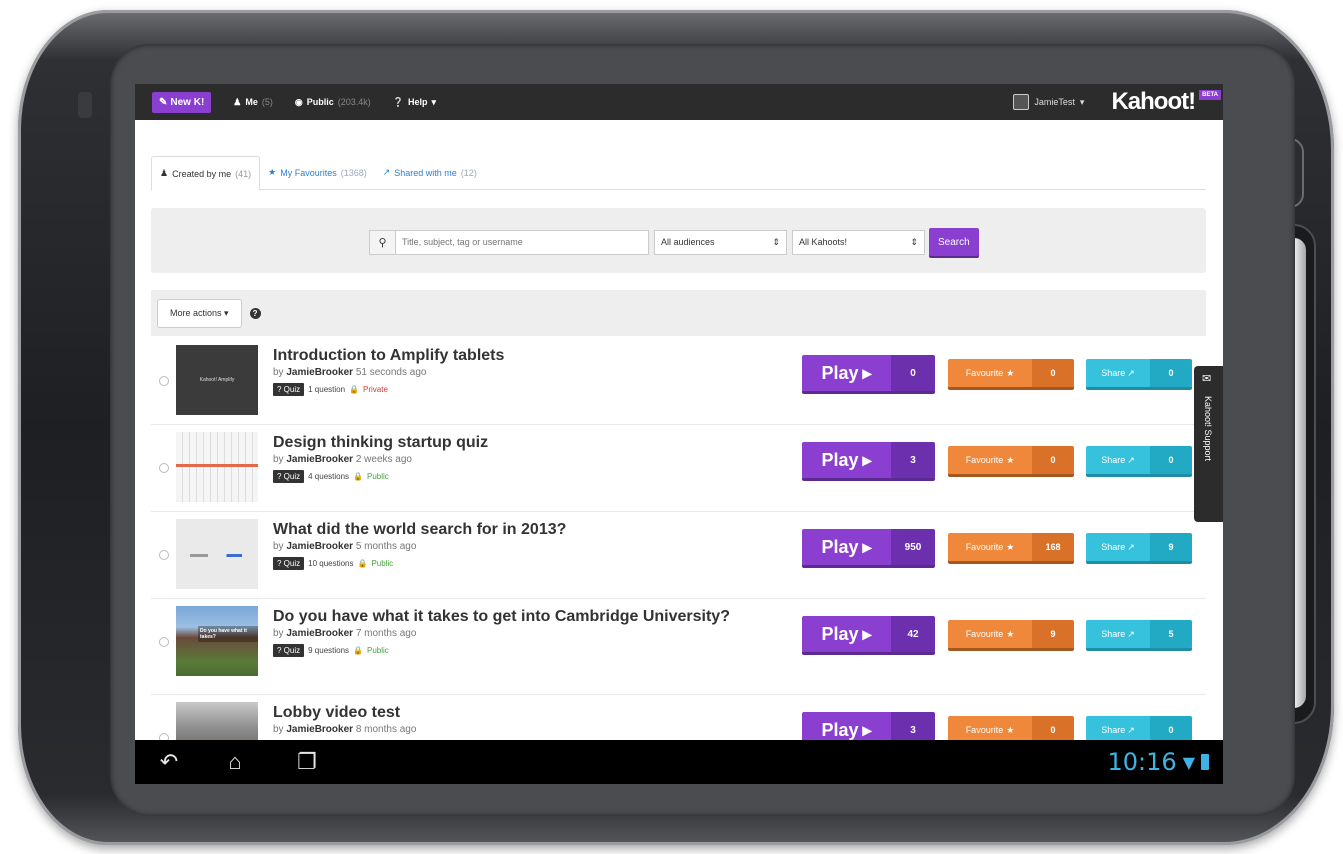  Describe the element at coordinates (182, 102) in the screenshot. I see `new-kahoot-button: ✎ New K!` at that location.